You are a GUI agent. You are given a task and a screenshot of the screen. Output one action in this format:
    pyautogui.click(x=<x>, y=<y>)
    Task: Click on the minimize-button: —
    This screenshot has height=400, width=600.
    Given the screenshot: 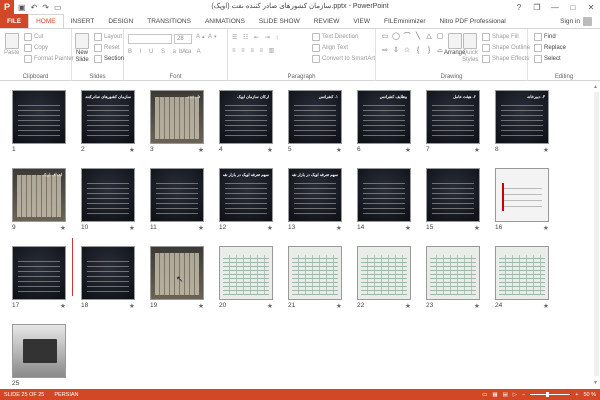 What is the action you would take?
    pyautogui.click(x=555, y=7)
    